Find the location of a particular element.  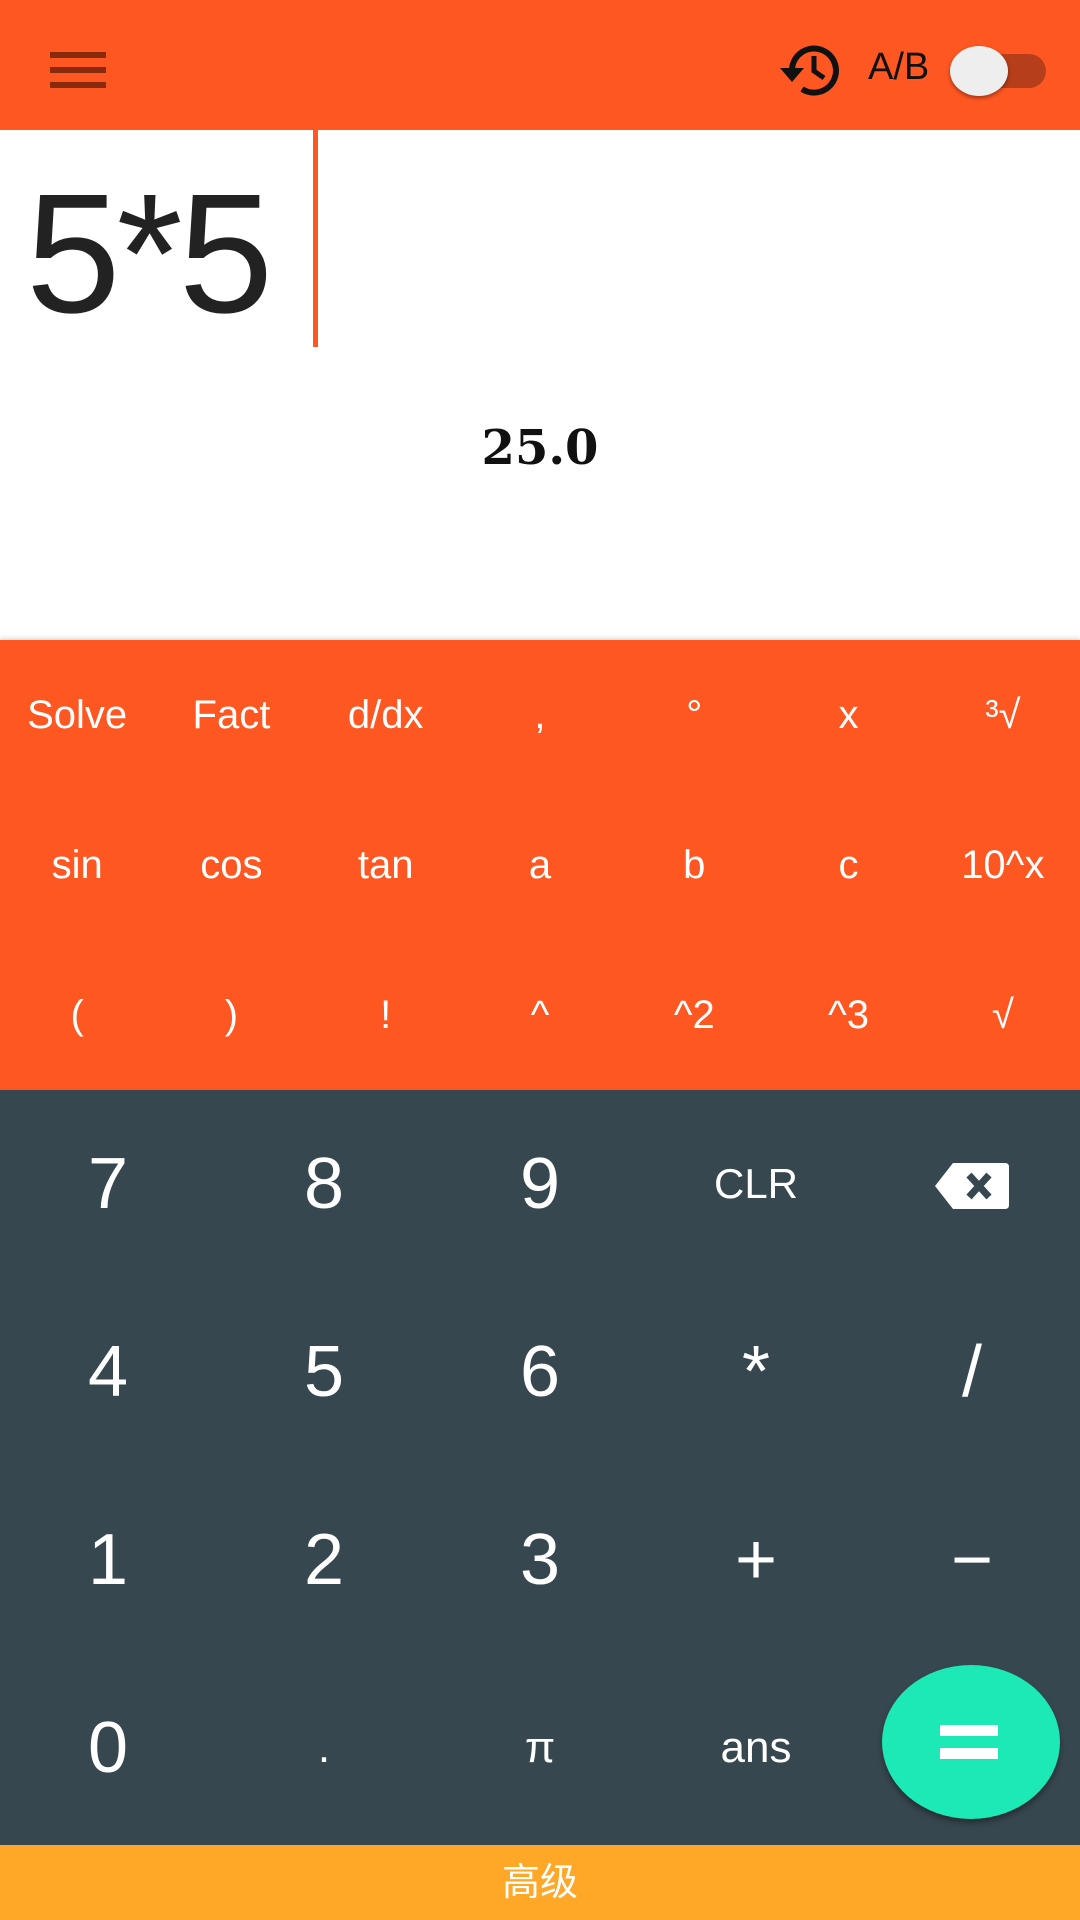

key-cos: cos is located at coordinates (231, 865).